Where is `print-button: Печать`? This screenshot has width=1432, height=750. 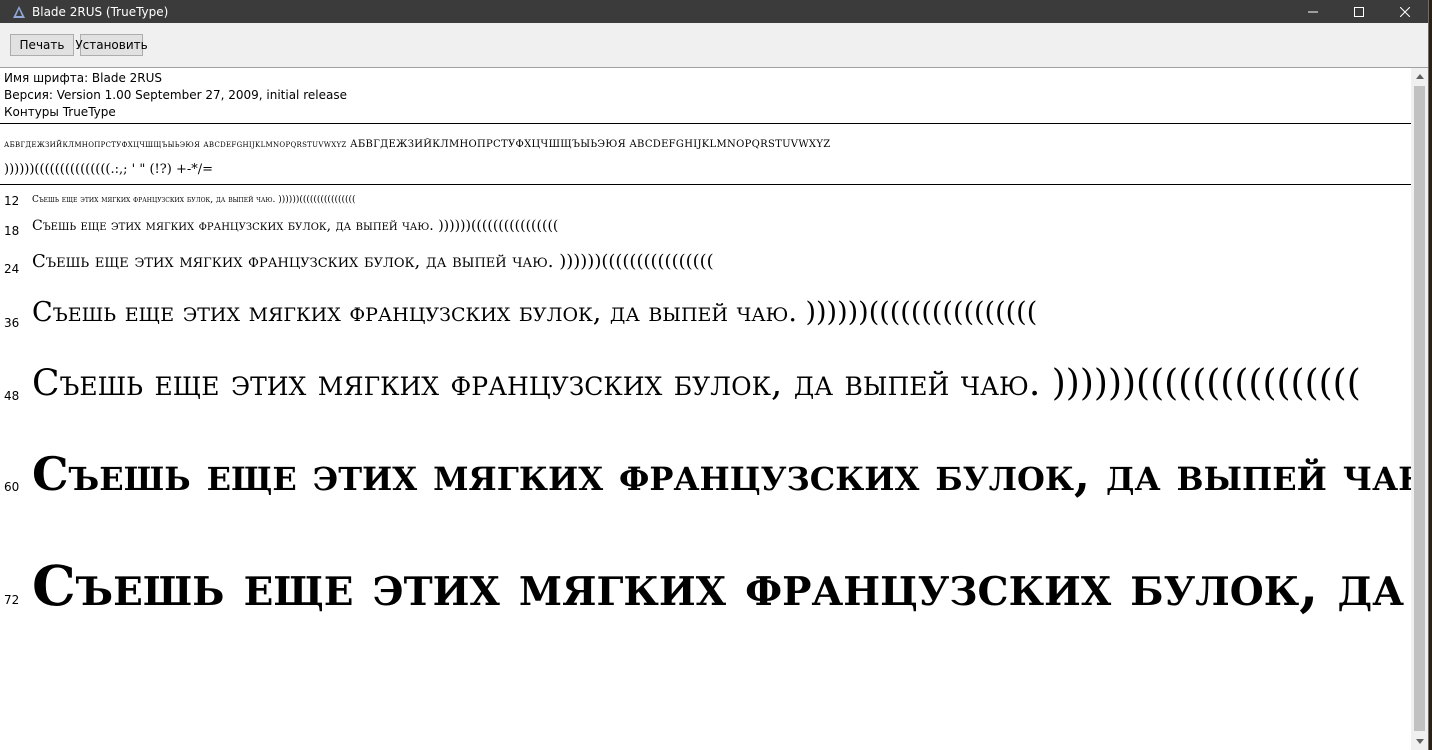
print-button: Печать is located at coordinates (42, 45).